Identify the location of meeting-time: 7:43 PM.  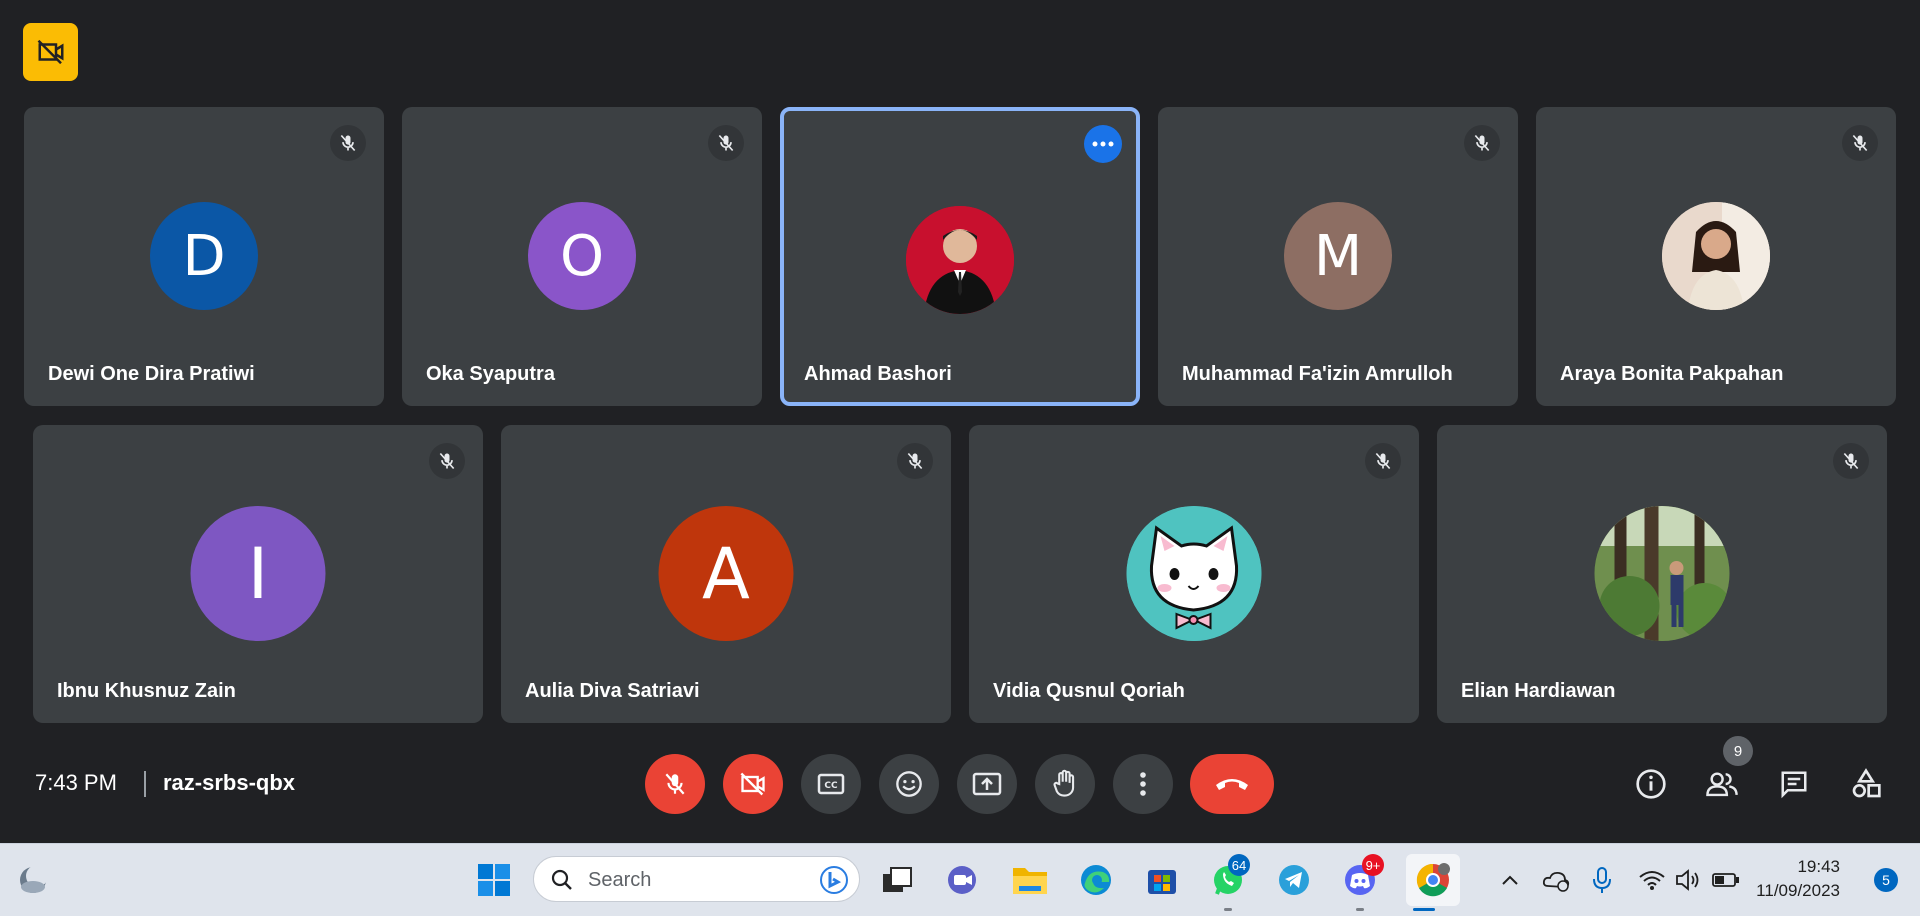
(76, 782).